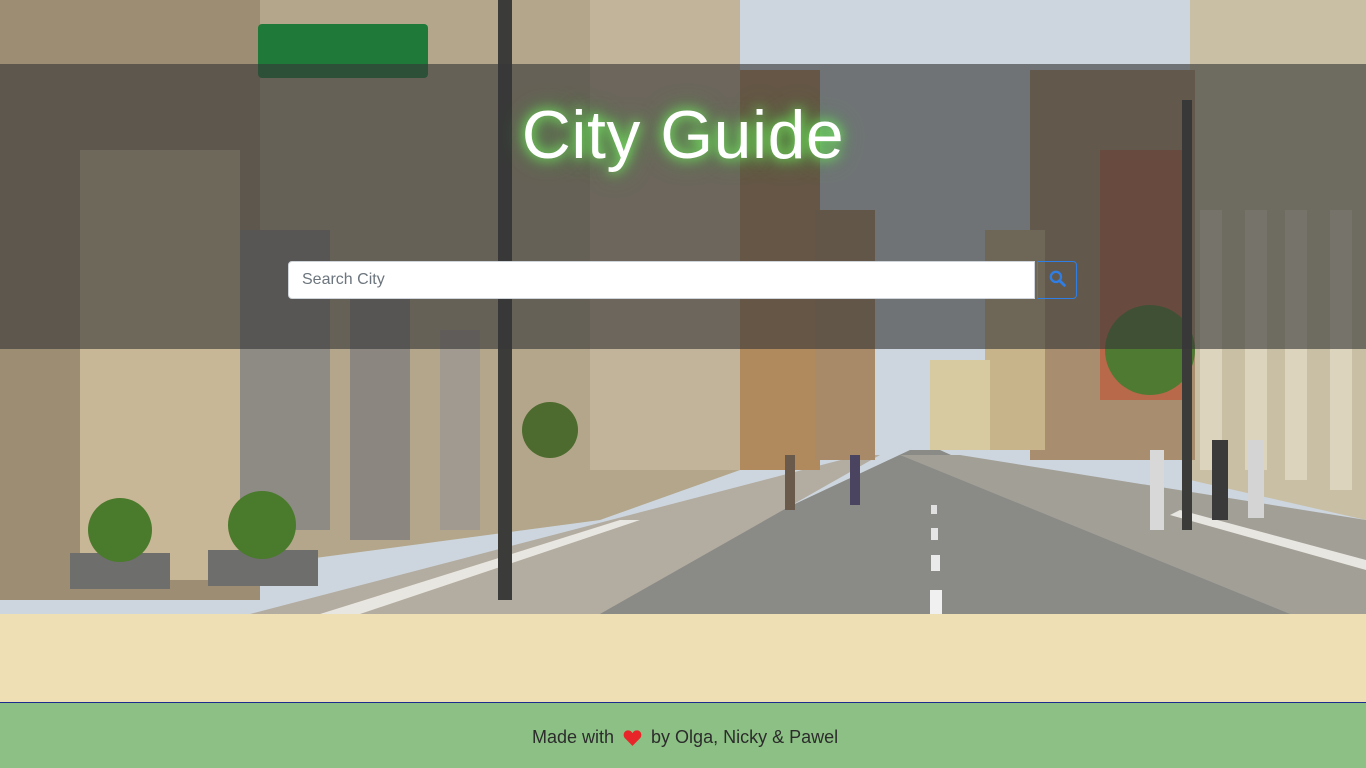  I want to click on heart-icon, so click(632, 737).